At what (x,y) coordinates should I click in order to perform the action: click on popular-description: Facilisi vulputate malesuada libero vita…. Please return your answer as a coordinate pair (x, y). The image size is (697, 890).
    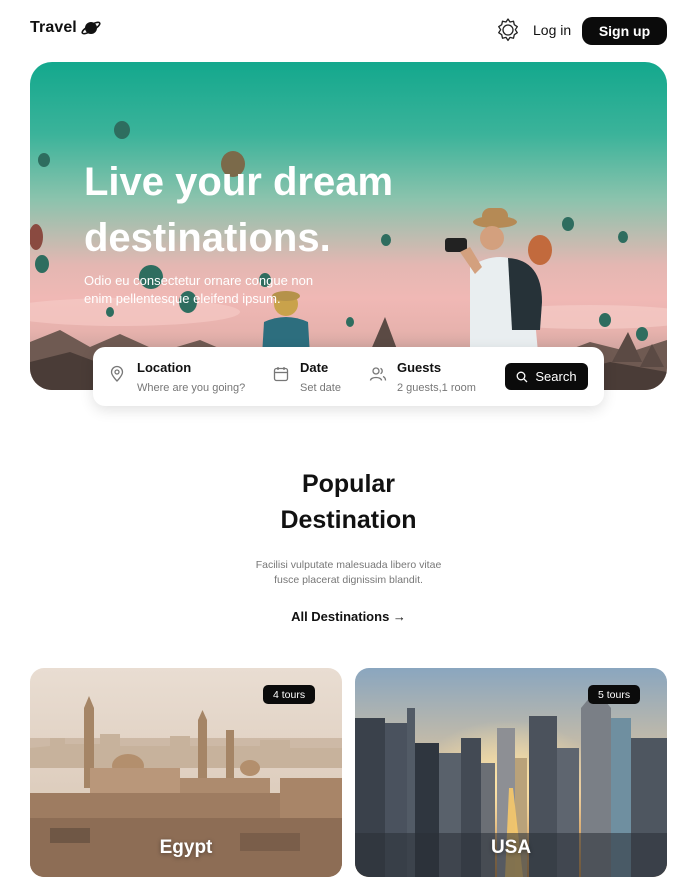
    Looking at the image, I should click on (348, 572).